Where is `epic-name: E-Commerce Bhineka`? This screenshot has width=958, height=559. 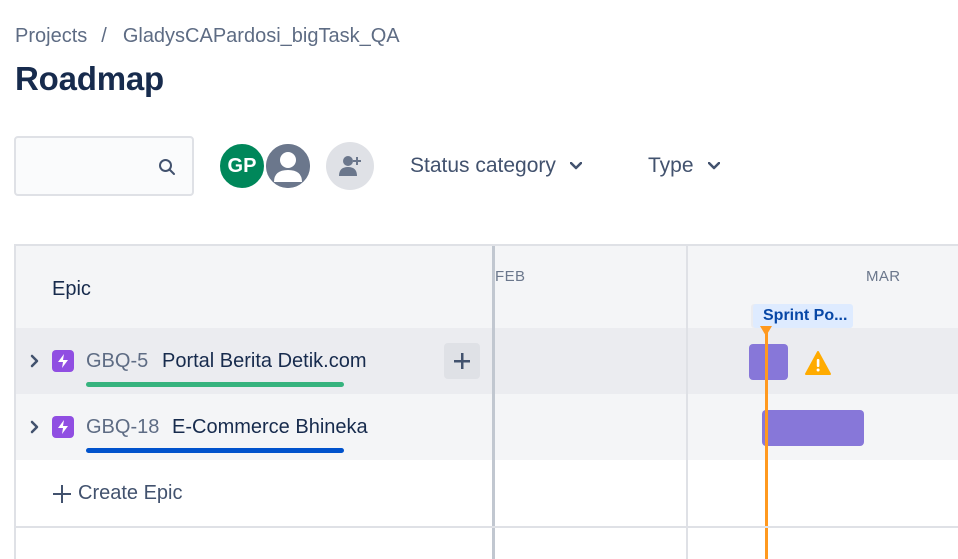
epic-name: E-Commerce Bhineka is located at coordinates (270, 427).